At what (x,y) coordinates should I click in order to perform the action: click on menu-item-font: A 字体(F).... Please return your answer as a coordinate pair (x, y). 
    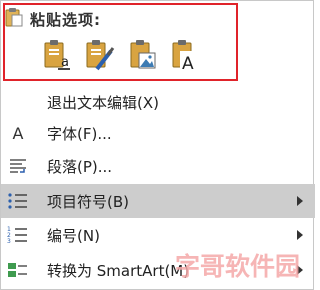
    Looking at the image, I should click on (158, 133).